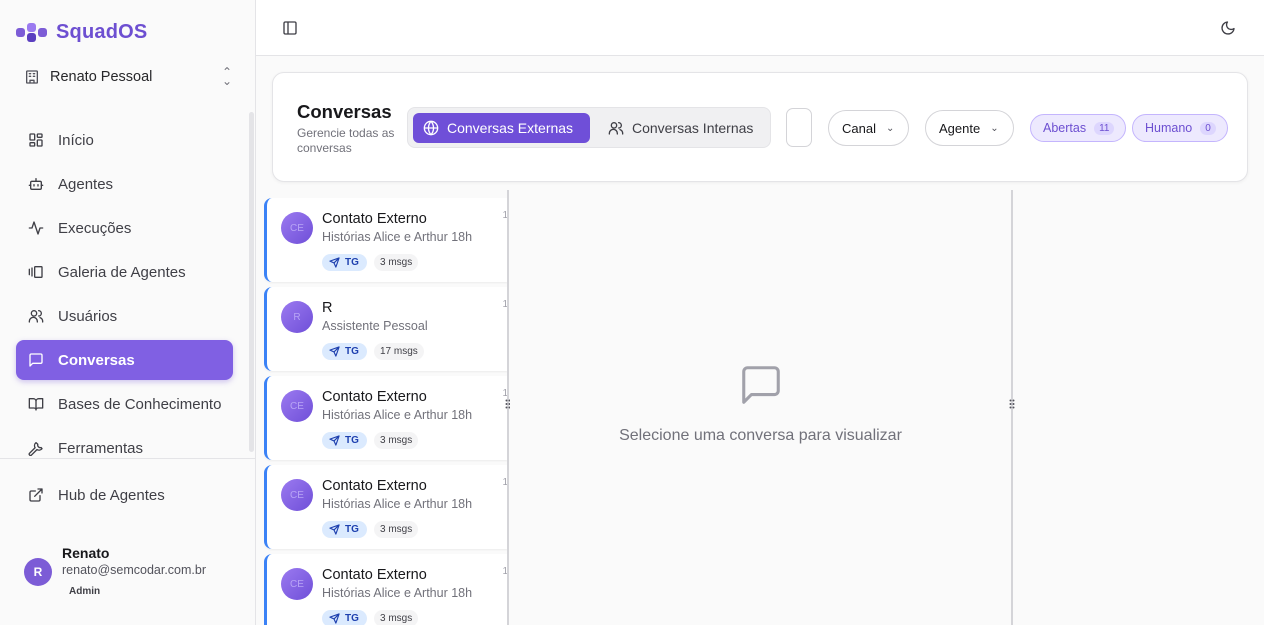 Image resolution: width=1264 pixels, height=625 pixels. I want to click on sidebar-item-ferramentas: Ferramentas, so click(124, 448).